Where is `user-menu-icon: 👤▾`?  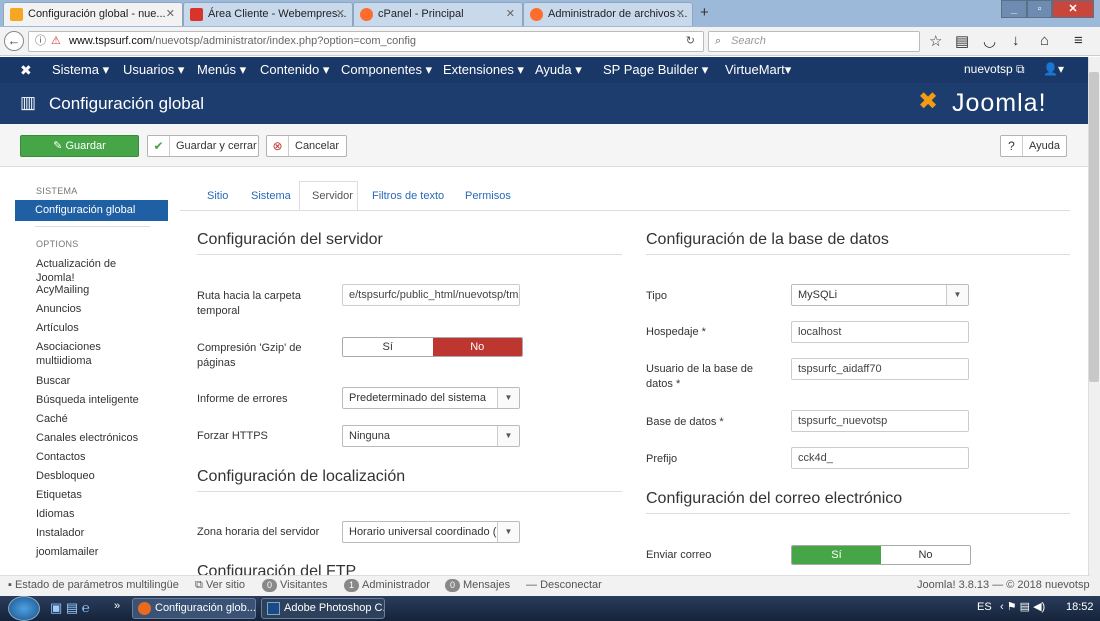 user-menu-icon: 👤▾ is located at coordinates (1053, 69).